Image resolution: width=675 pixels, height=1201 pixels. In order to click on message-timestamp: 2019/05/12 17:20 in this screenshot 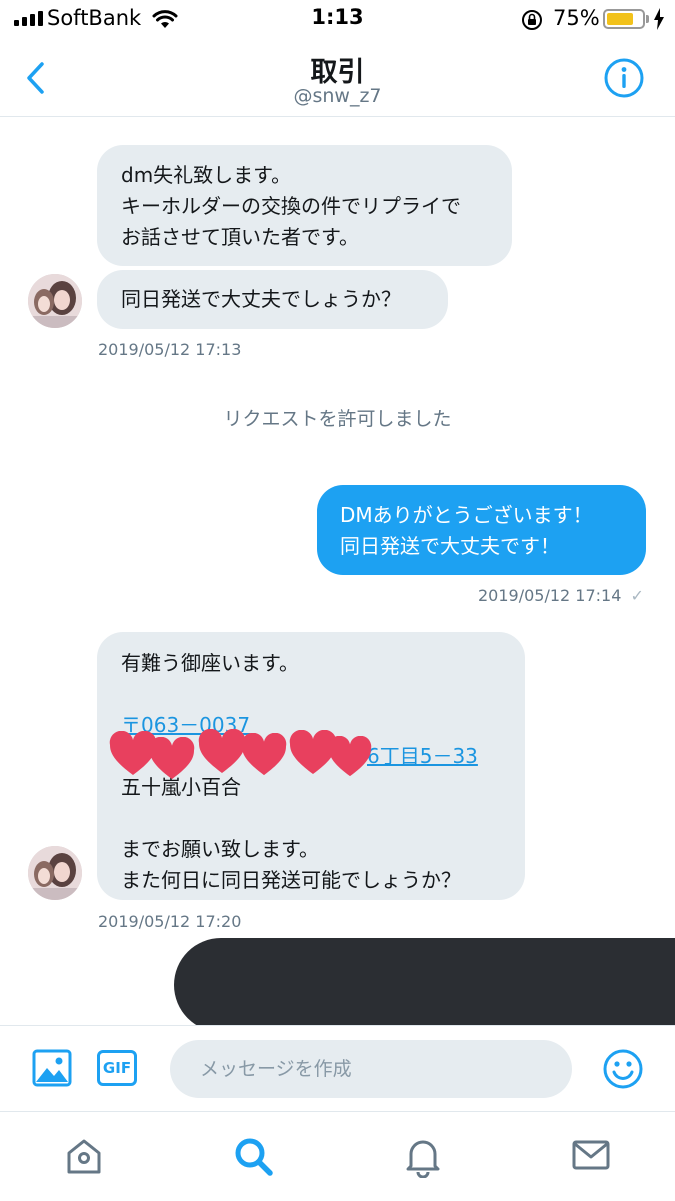, I will do `click(170, 921)`.